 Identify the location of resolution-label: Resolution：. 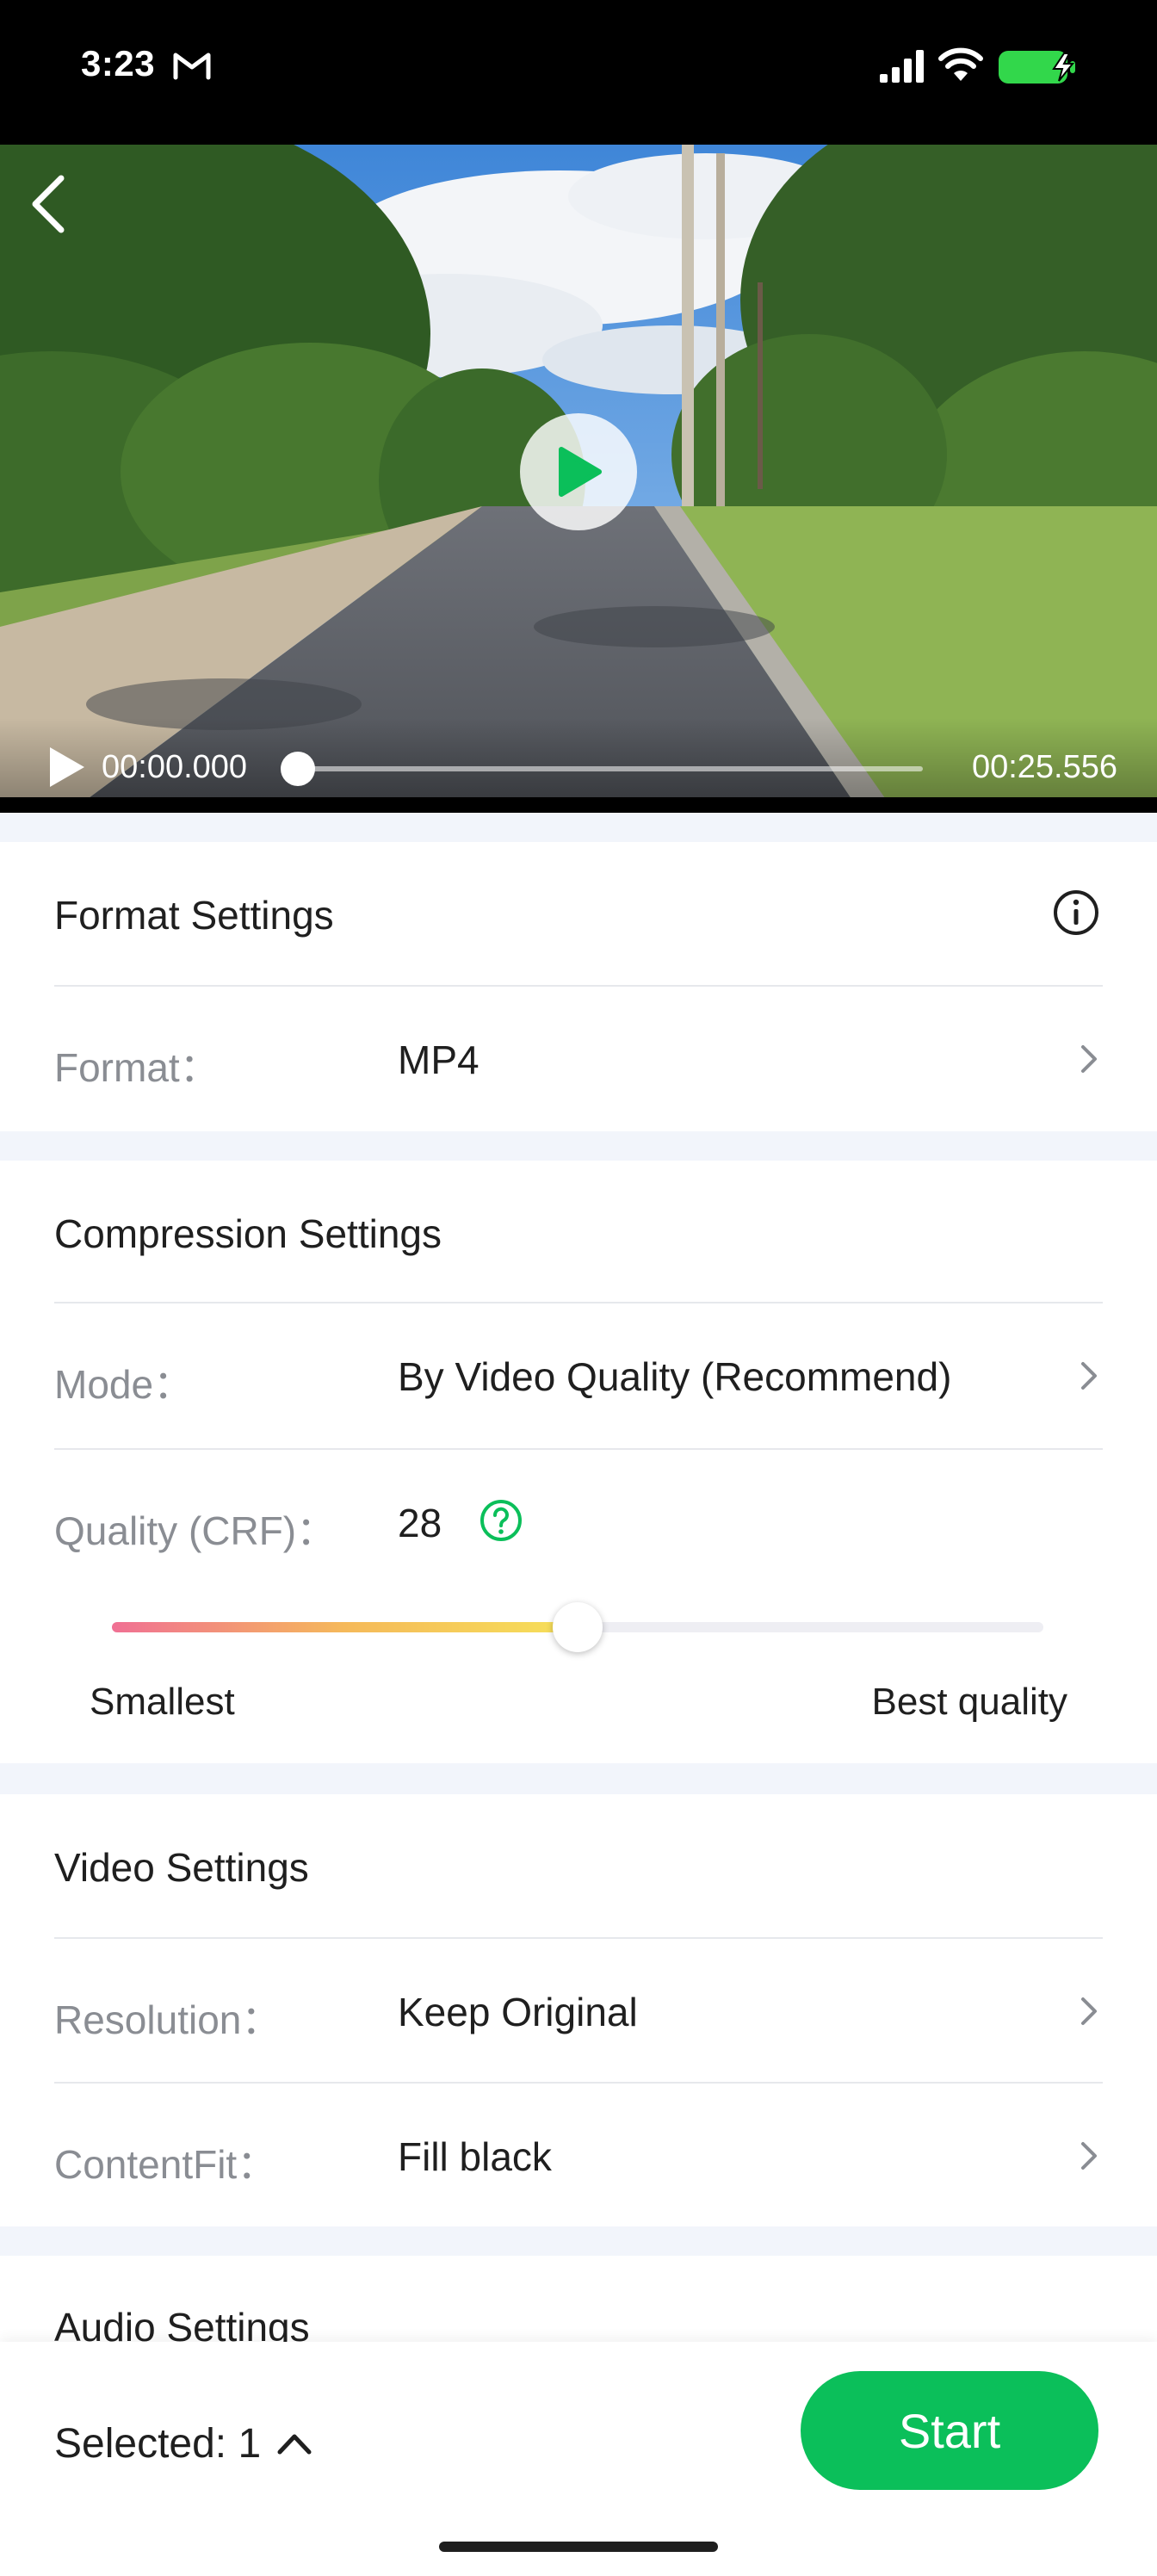
(168, 2020).